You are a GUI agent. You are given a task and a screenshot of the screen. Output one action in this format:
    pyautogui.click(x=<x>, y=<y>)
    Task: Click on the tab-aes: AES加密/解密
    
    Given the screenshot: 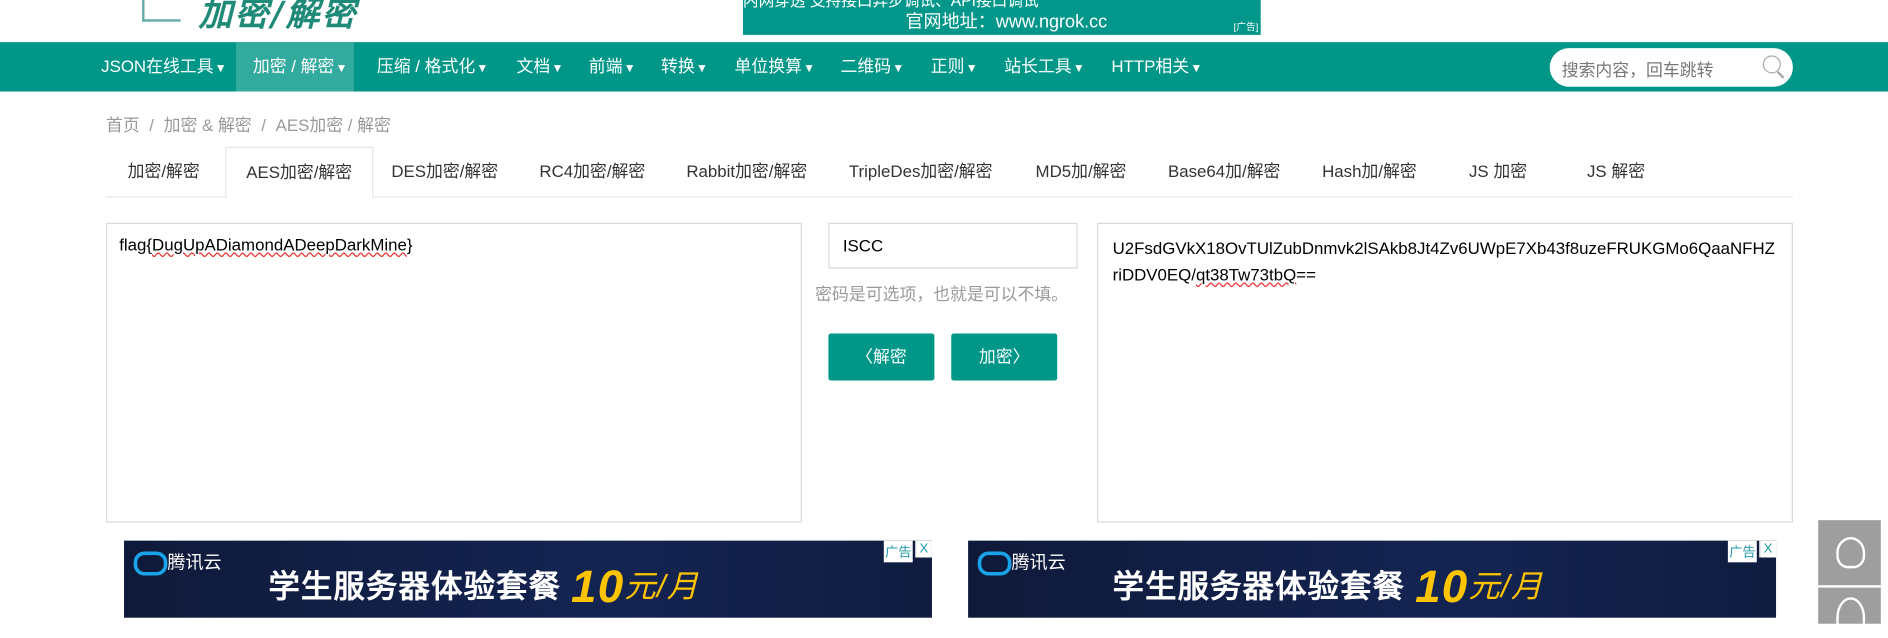 What is the action you would take?
    pyautogui.click(x=299, y=172)
    